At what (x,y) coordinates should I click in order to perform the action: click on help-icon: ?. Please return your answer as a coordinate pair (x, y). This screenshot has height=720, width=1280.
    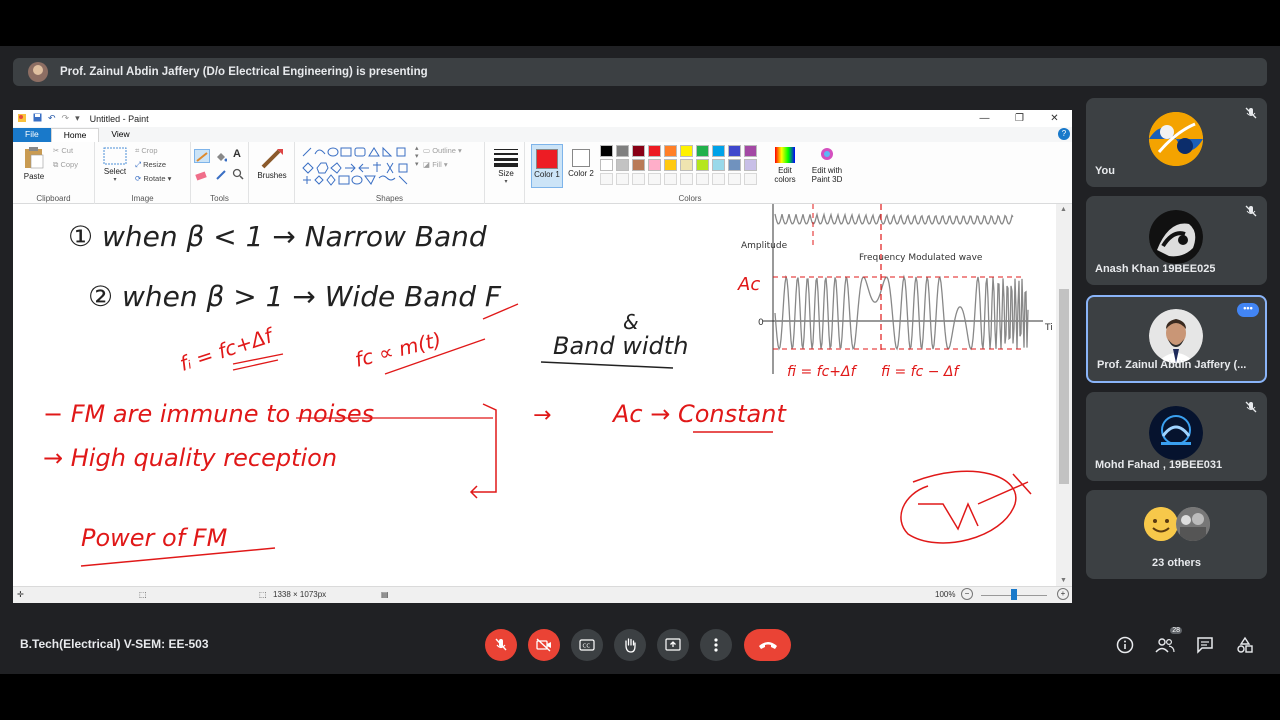
    Looking at the image, I should click on (1064, 134).